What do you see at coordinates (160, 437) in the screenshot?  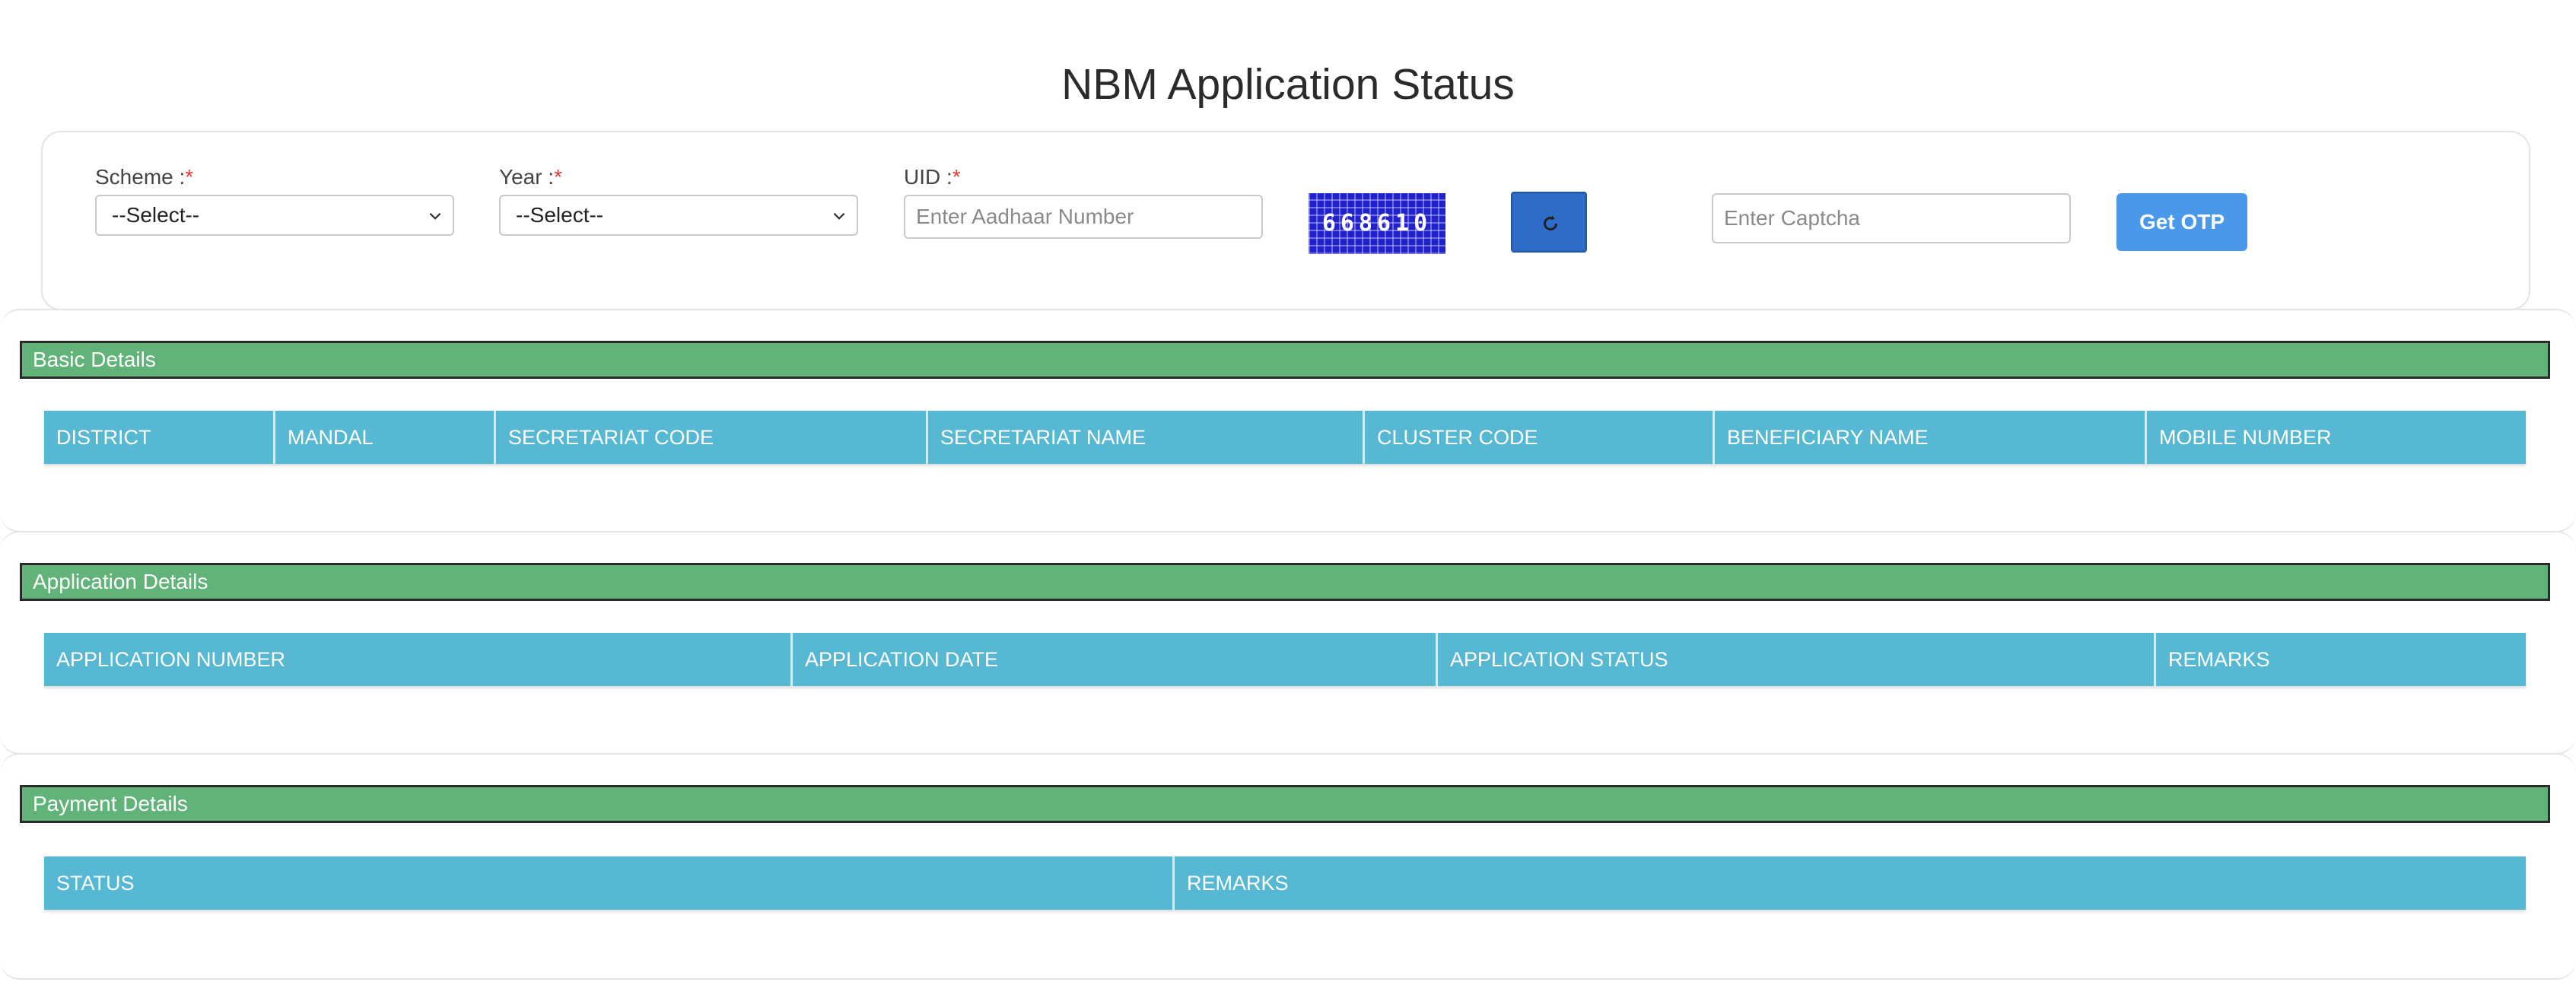 I see `column-header: DISTRICT` at bounding box center [160, 437].